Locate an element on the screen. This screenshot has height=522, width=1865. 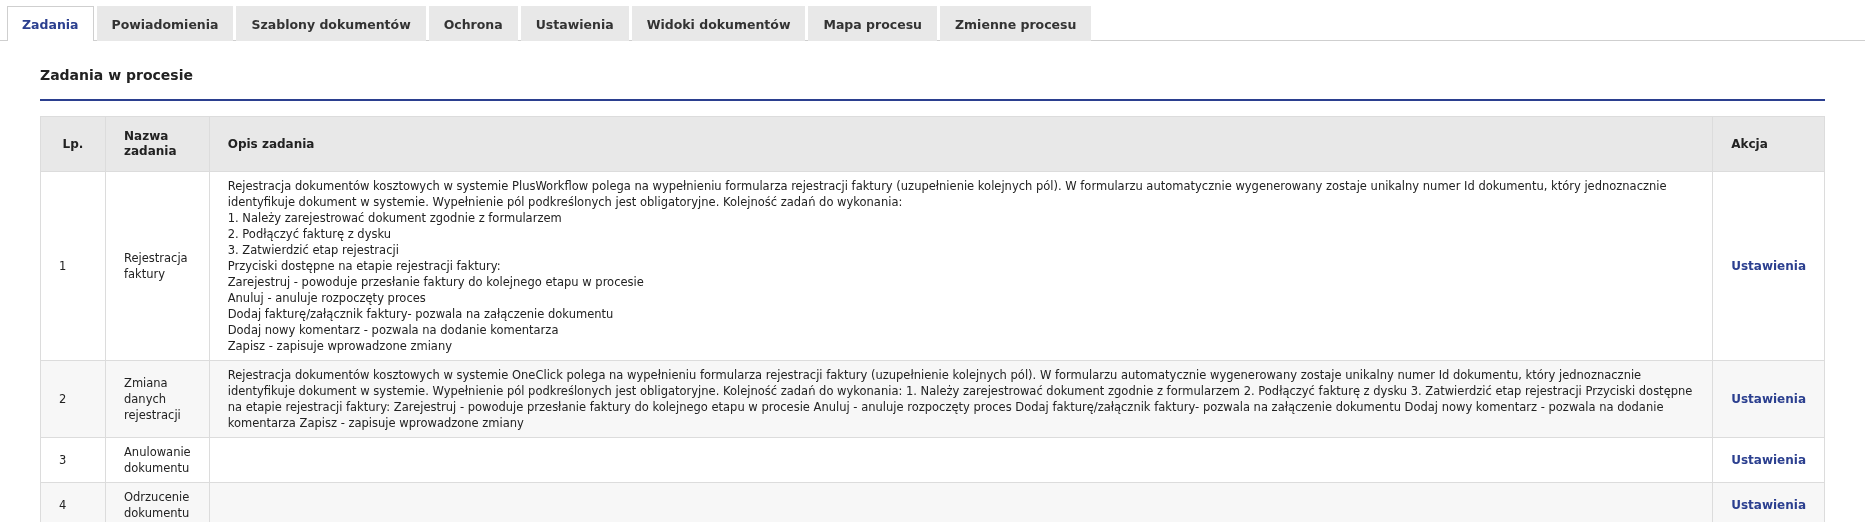
description-text: Rejestracja dokumentów kosztowych w systemie OneClick polega na wypełnieniu formularza rejestracji faktury (uzupełnienie kolejnych pól). W formularzu automatycznie wygenerowany zostaje unikalny numer Id dokumentu, który jednoznacznie identyfikuje dokument w systemie. Wypełnienie pól podkreślonych jest obligatoryjne. Kolejność zadań do wykonania: 1. Należy zarejestrować dokument zgodnie z formularzem 2. Podłączyć fakturę z dysku 3. Zatwierdzić etap rejestracji Przyciski dostępne na etapie rejestracji faktury: Zarejestruj - powoduje przesłanie faktury do kolejnego etapu w procesie Anuluj - anuluje rozpoczęty proces Dodaj fakturę/załącznik faktury- pozwala na załączenie dokumentu Dodaj nowy komentarz - pozwala na dodanie komentarza Zapisz - zapisuje wprowadzone zmiany is located at coordinates (960, 399).